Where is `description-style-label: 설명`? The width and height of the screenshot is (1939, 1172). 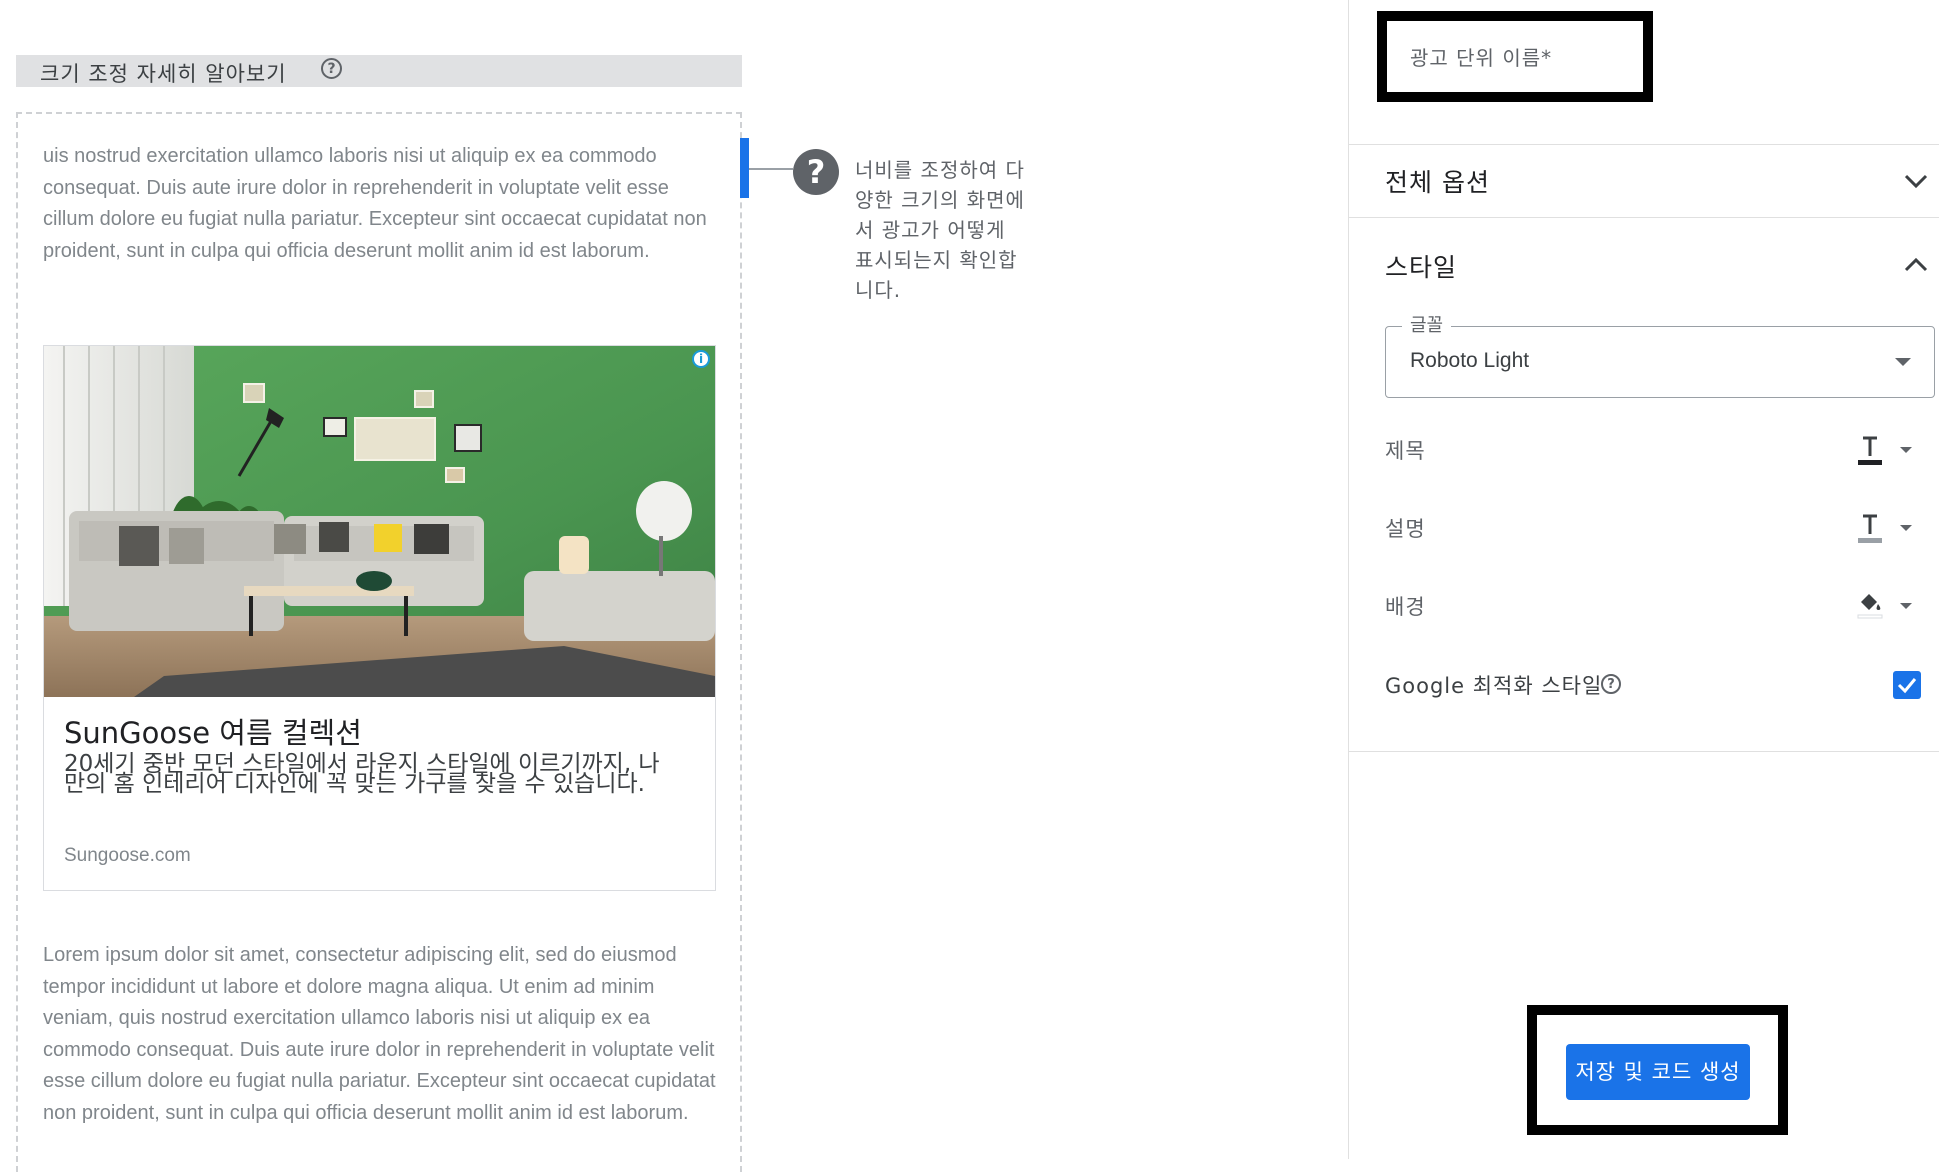
description-style-label: 설명 is located at coordinates (1405, 529).